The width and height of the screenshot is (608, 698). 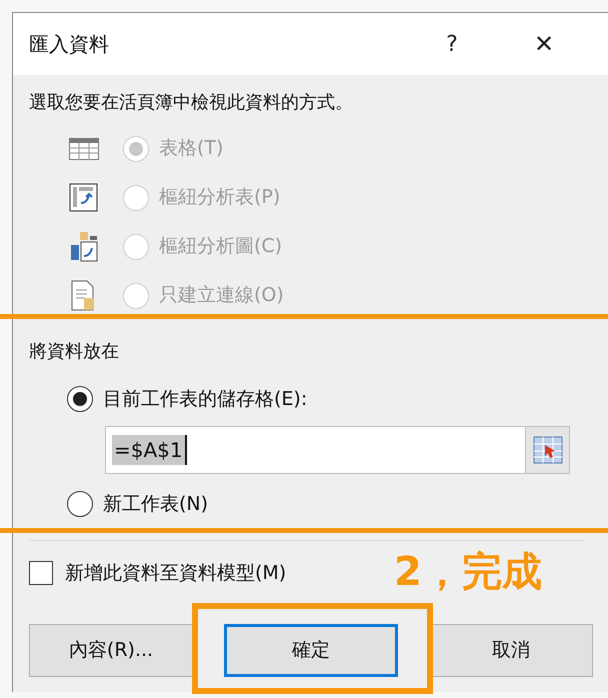 What do you see at coordinates (219, 197) in the screenshot?
I see `option-label: 樞紐分析表(P)` at bounding box center [219, 197].